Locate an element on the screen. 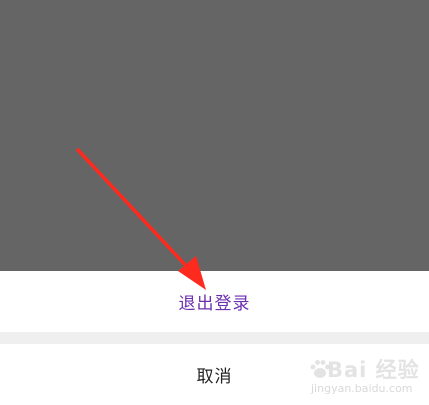 The image size is (429, 405). logout-label: 退出登录 is located at coordinates (214, 304).